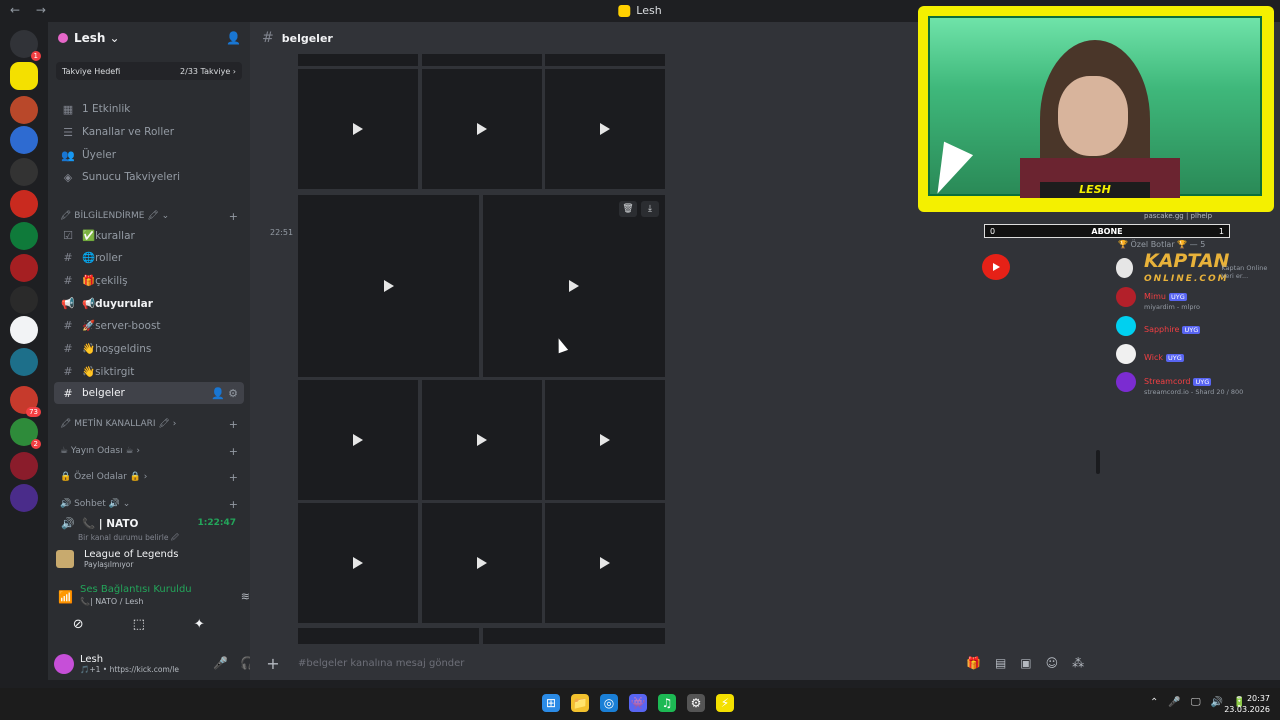 The height and width of the screenshot is (720, 1280). What do you see at coordinates (1174, 702) in the screenshot?
I see `tray-mic-icon: 🎤` at bounding box center [1174, 702].